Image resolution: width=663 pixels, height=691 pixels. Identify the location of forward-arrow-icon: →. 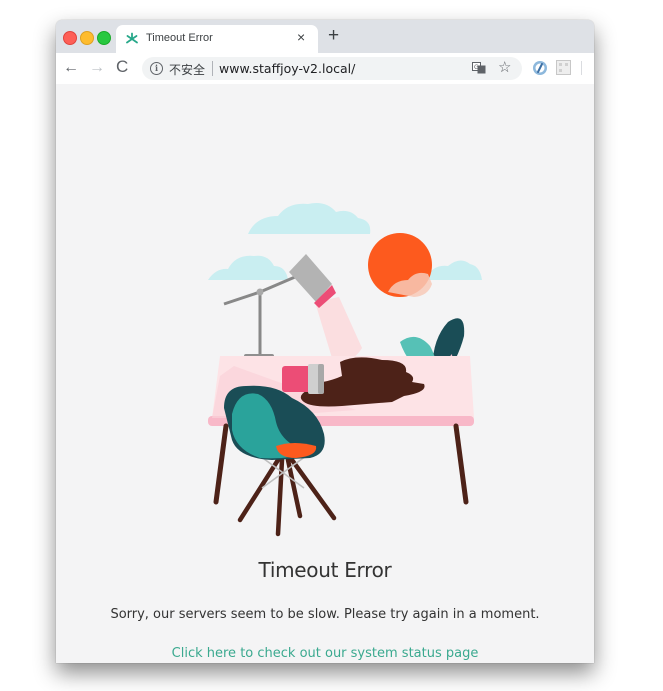
(97, 68).